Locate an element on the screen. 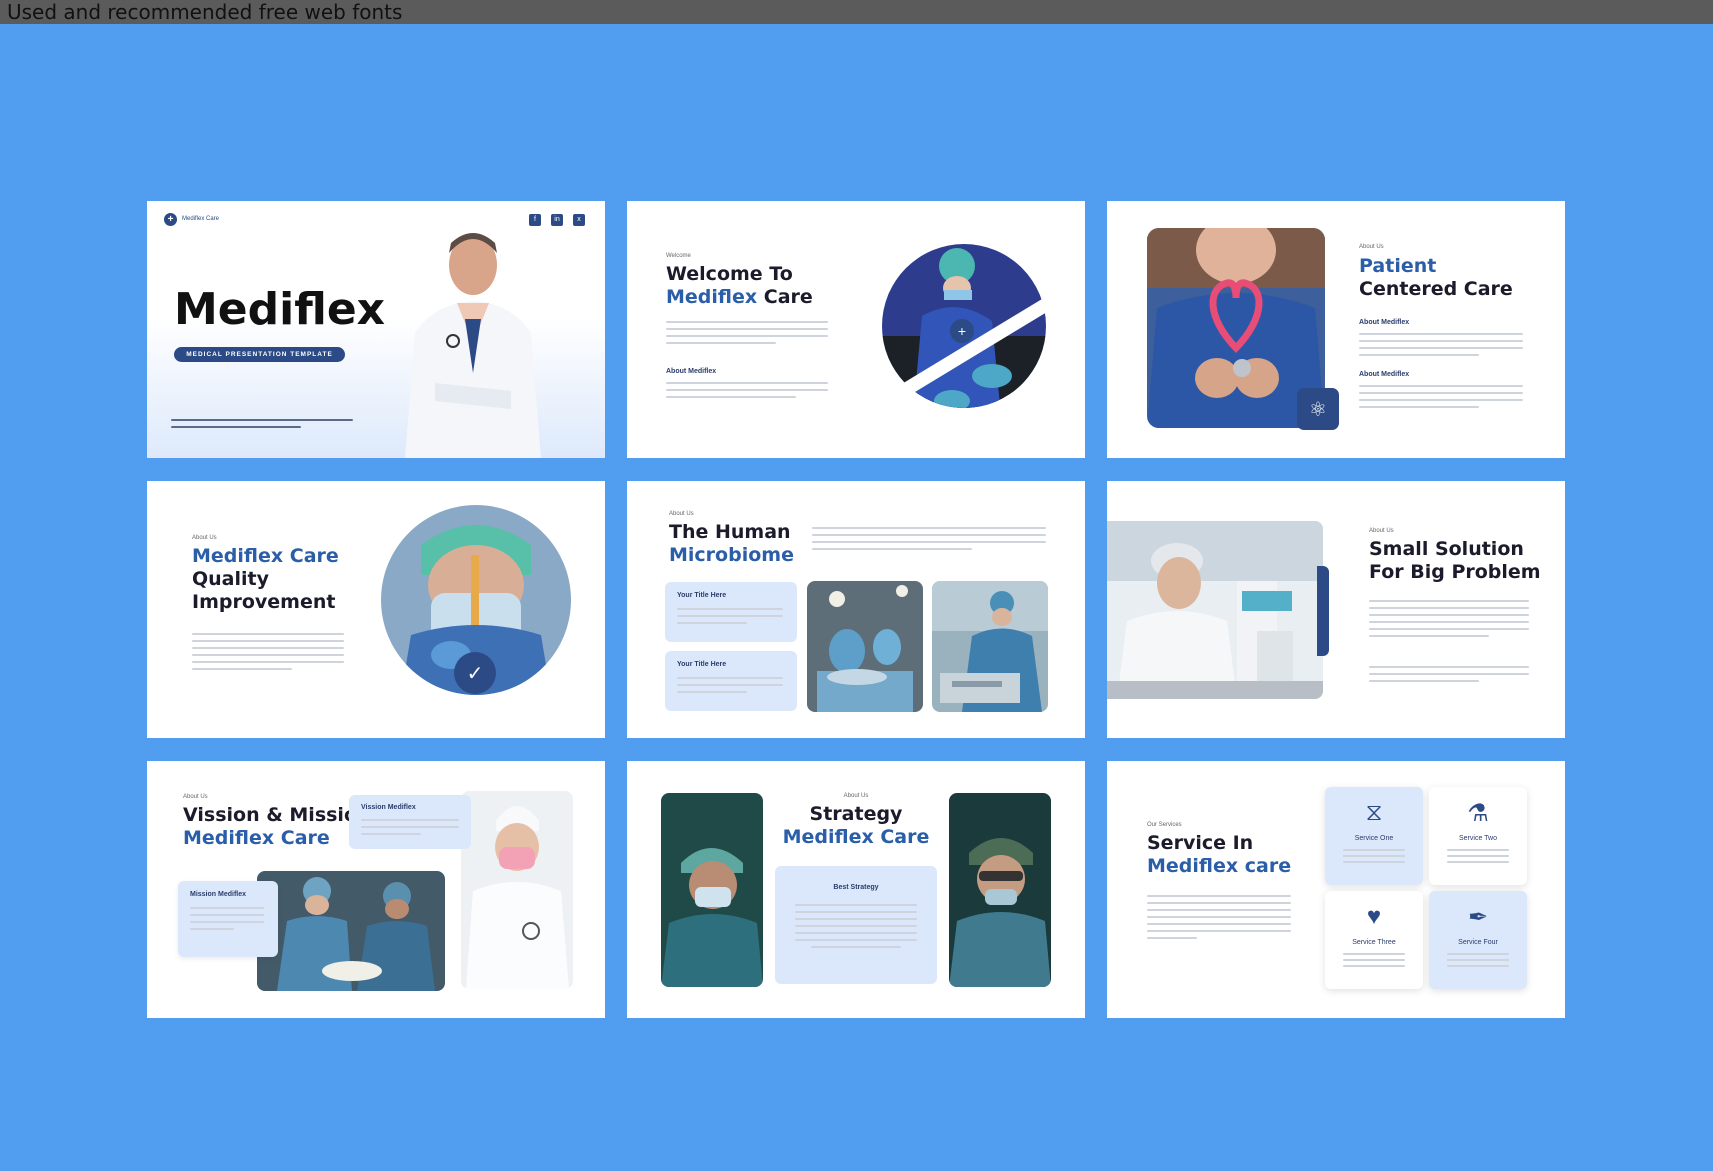  title-card-2-label: Your Title Here is located at coordinates (702, 664).